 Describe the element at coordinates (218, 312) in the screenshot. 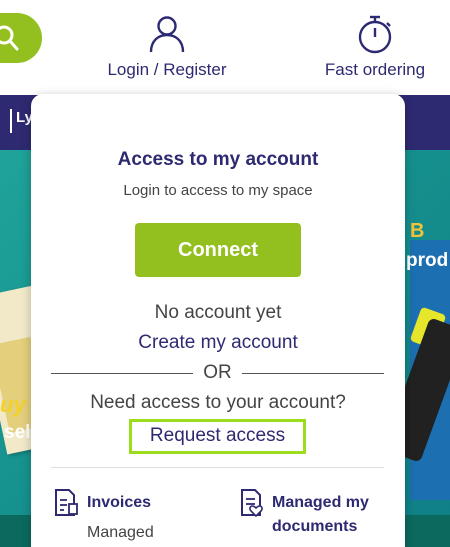

I see `no-account-text: No account yet` at that location.